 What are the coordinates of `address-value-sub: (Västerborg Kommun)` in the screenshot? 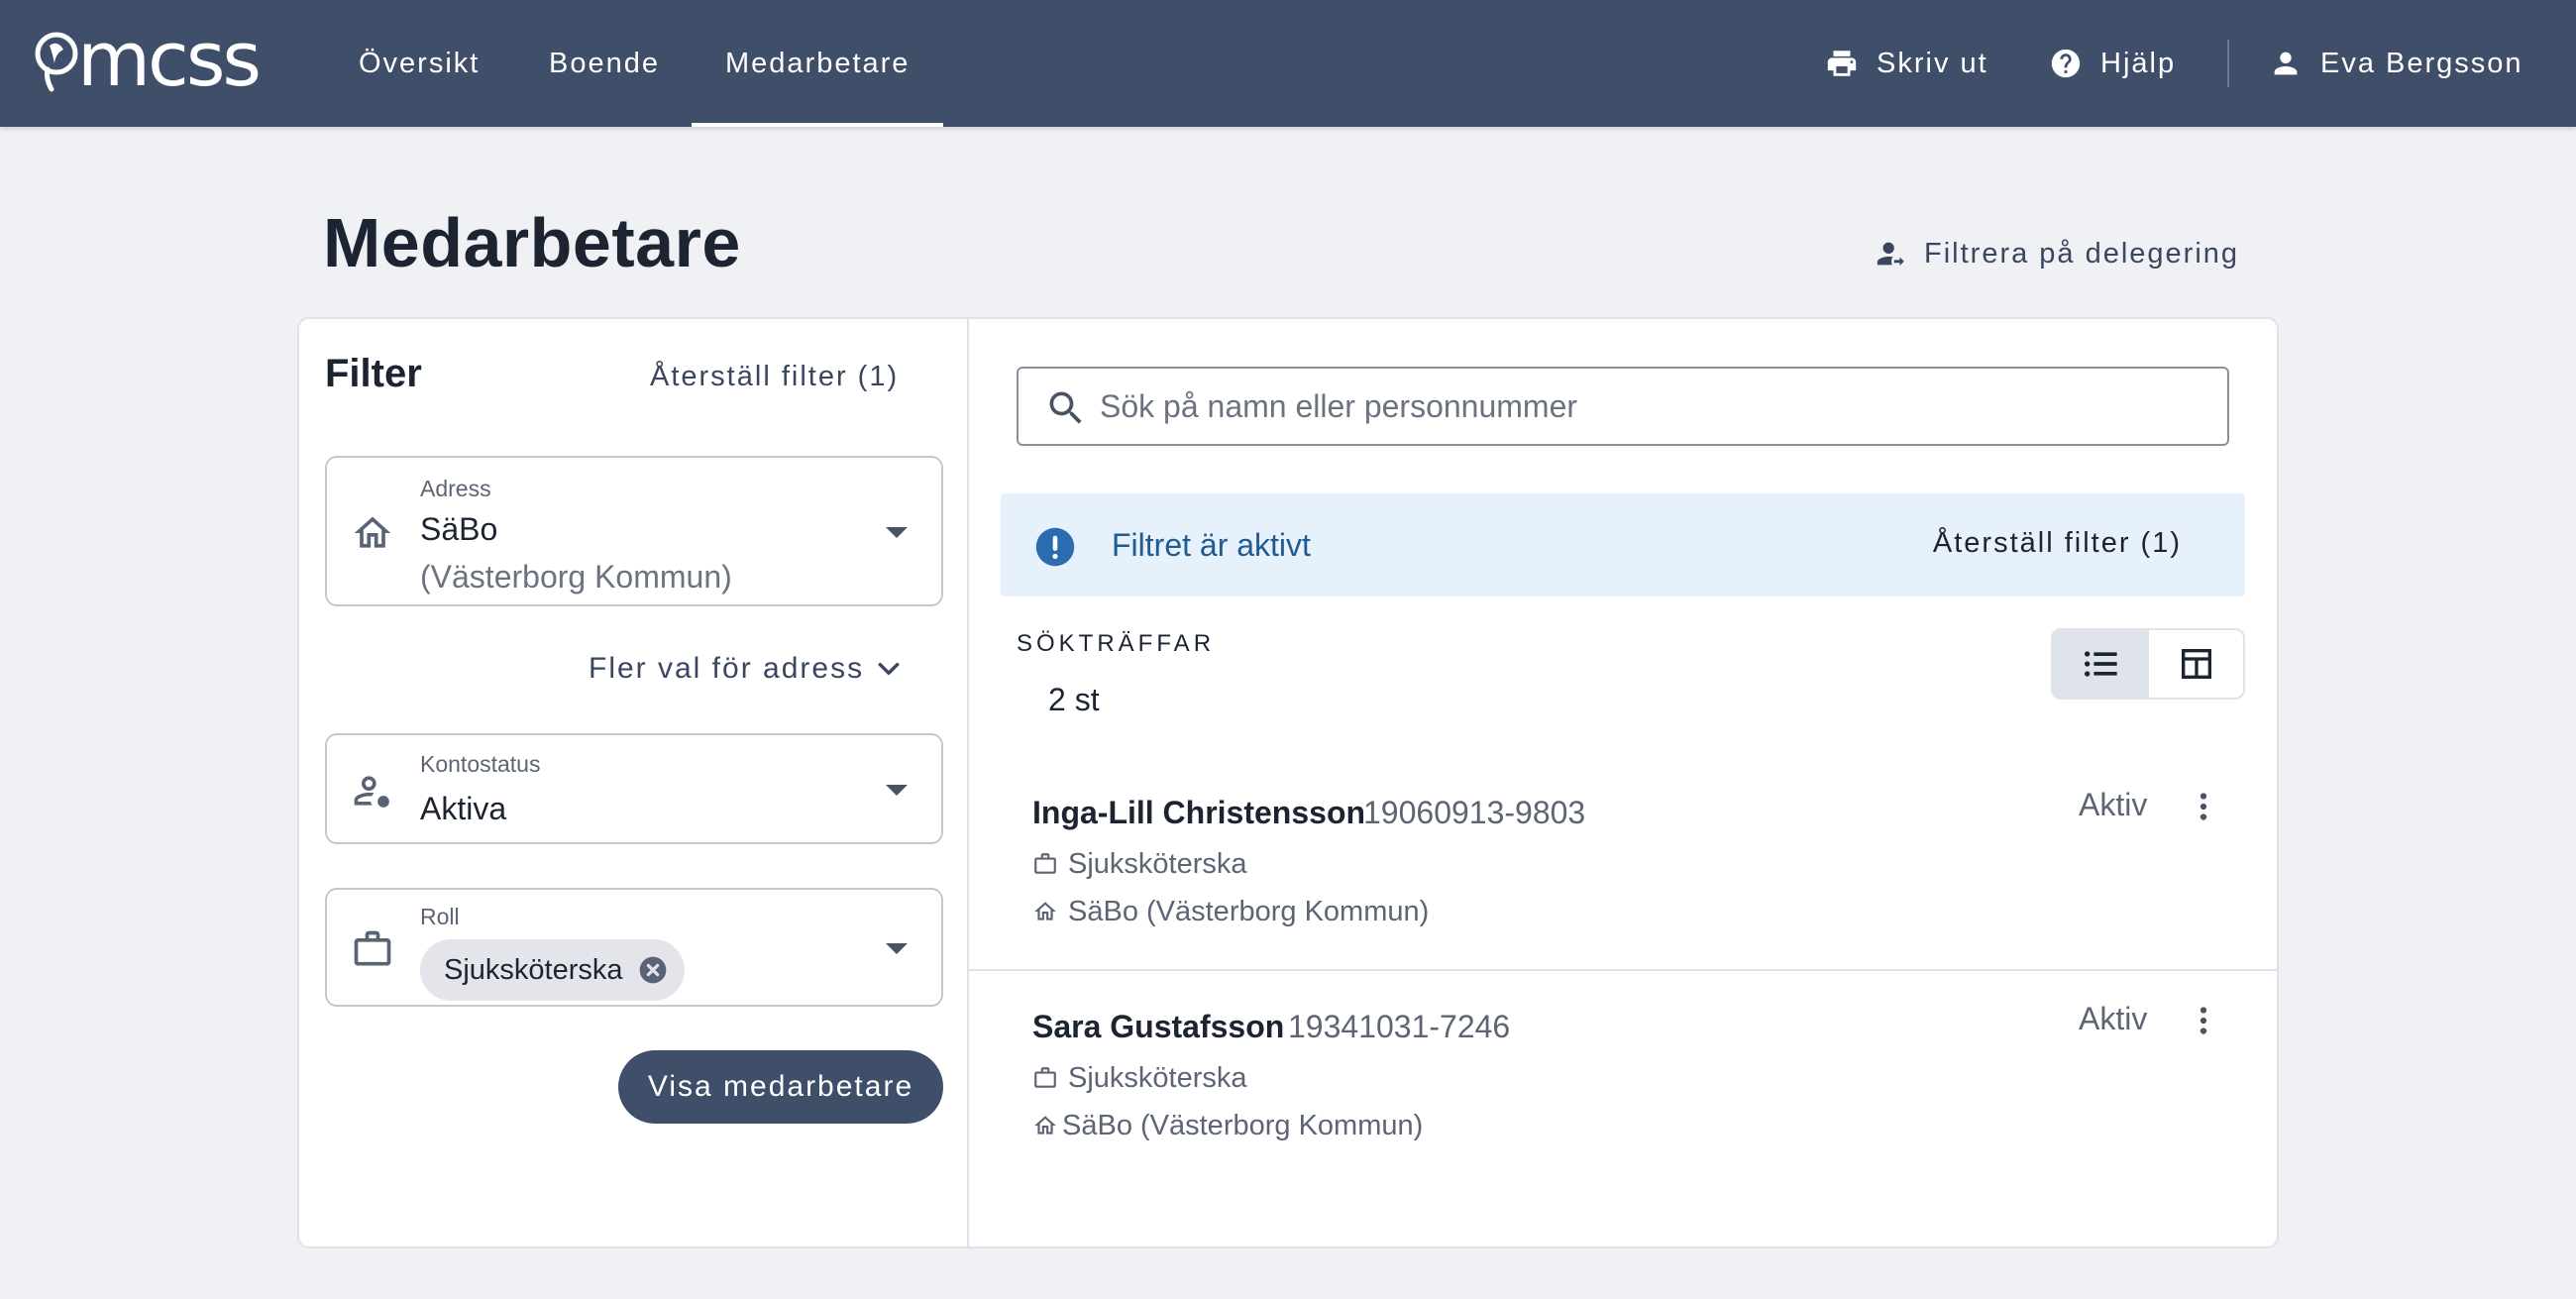 It's located at (576, 577).